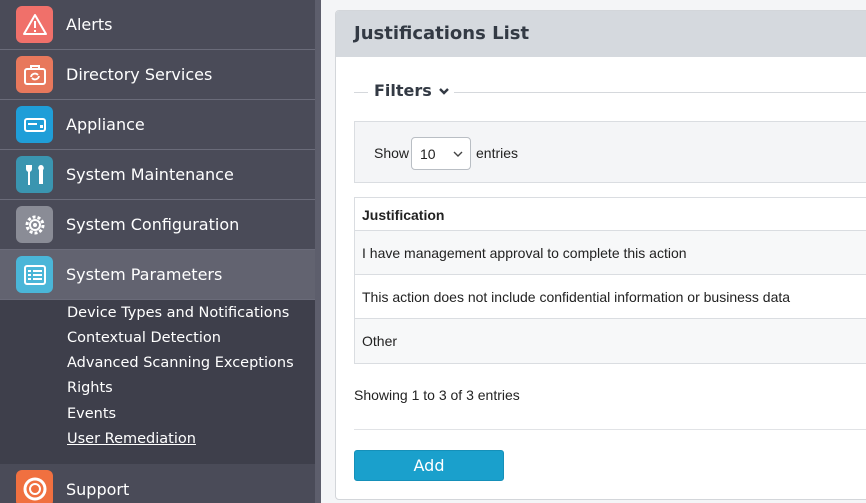 Image resolution: width=866 pixels, height=503 pixels. I want to click on subitem-rights: Rights, so click(90, 388).